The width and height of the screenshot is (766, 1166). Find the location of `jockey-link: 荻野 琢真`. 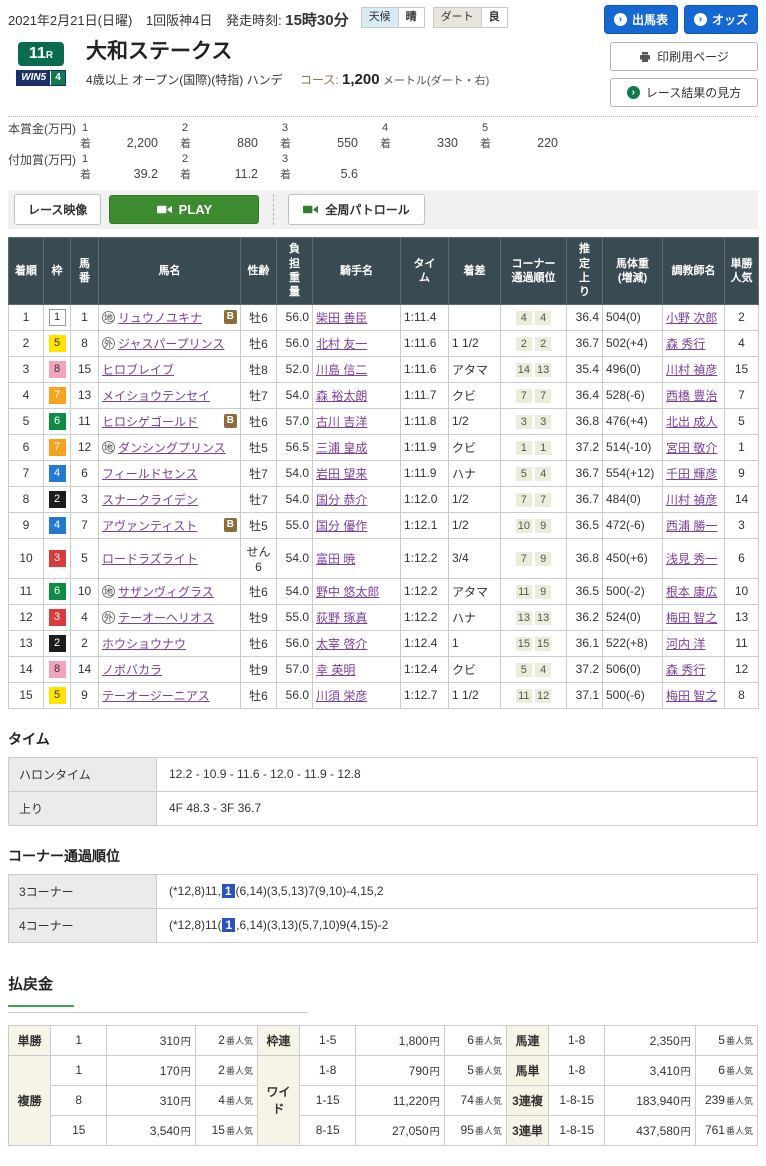

jockey-link: 荻野 琢真 is located at coordinates (341, 618).